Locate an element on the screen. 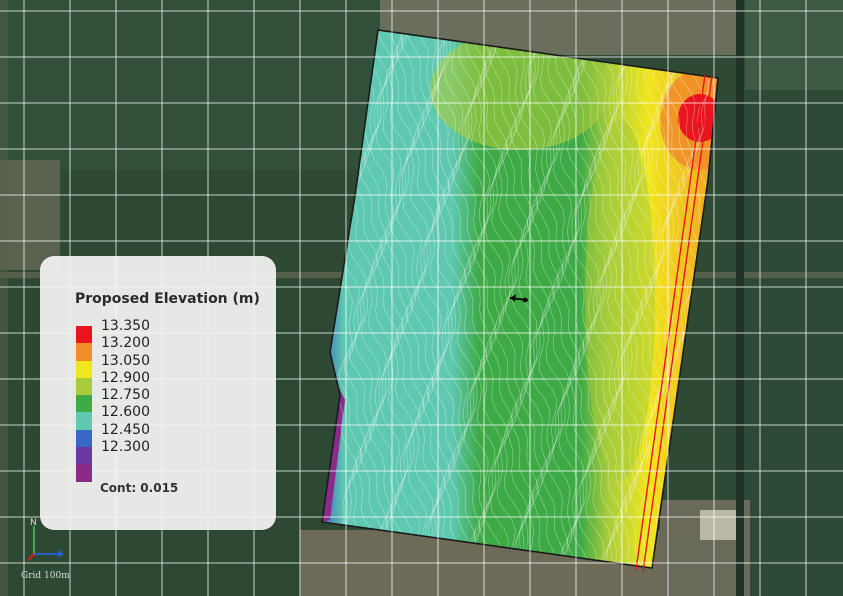  axis-north-label: N is located at coordinates (33, 523).